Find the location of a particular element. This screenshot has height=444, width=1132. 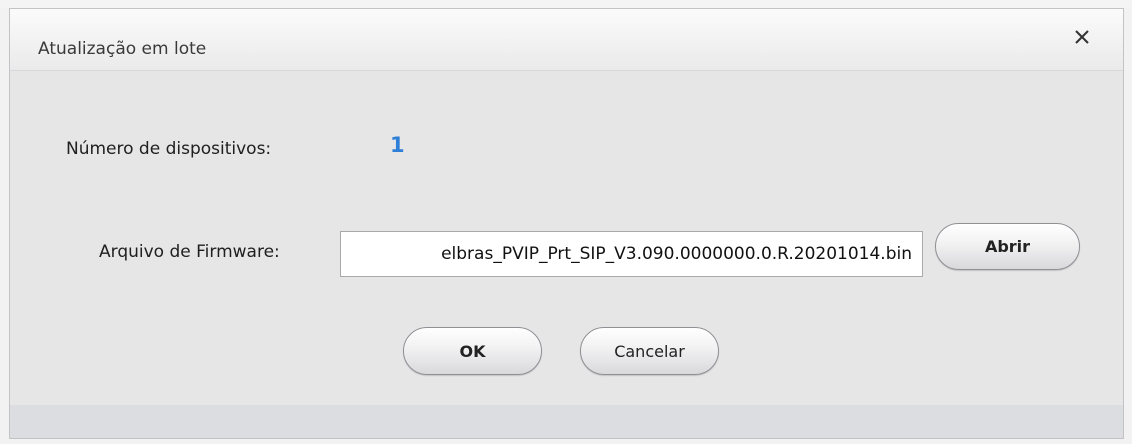

background-strip is located at coordinates (566, 4).